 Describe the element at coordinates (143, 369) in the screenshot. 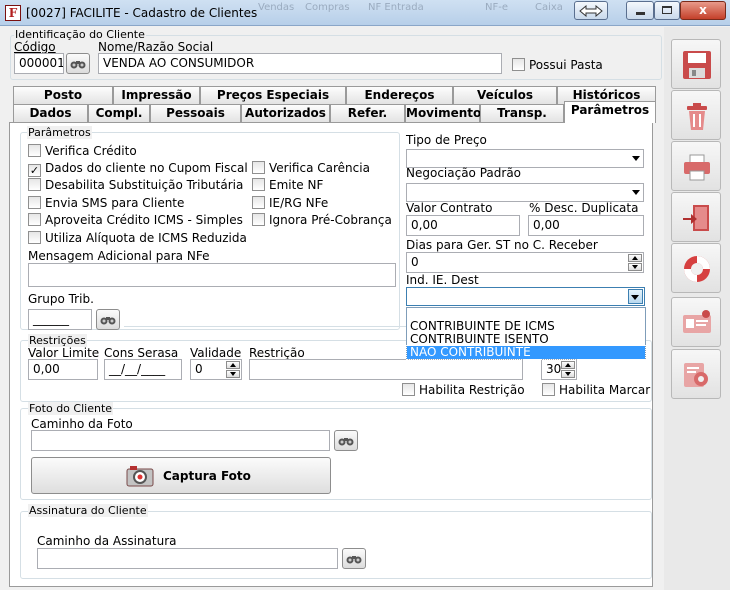

I see `cons-serasa-field: __/__/____` at that location.